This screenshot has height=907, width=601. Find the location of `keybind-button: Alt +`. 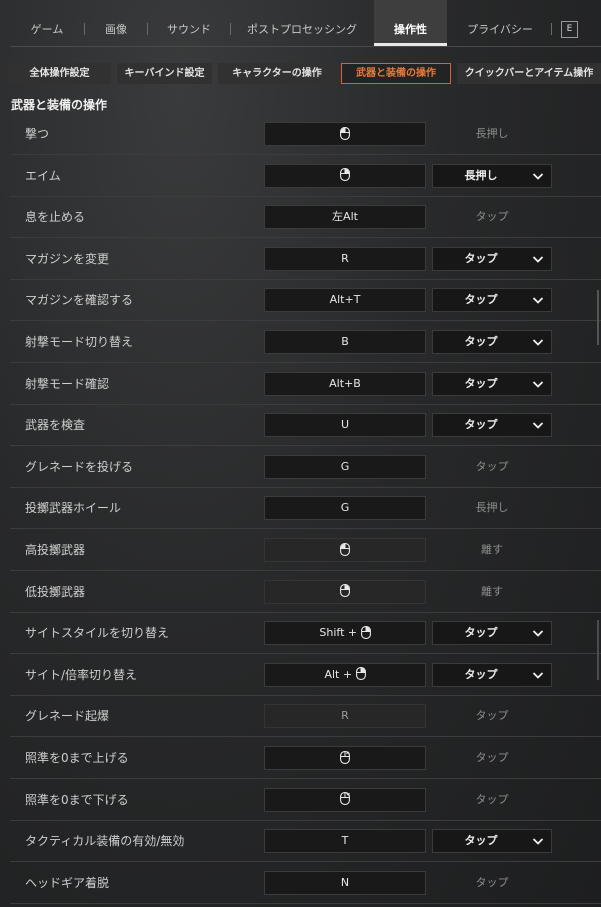

keybind-button: Alt + is located at coordinates (345, 674).